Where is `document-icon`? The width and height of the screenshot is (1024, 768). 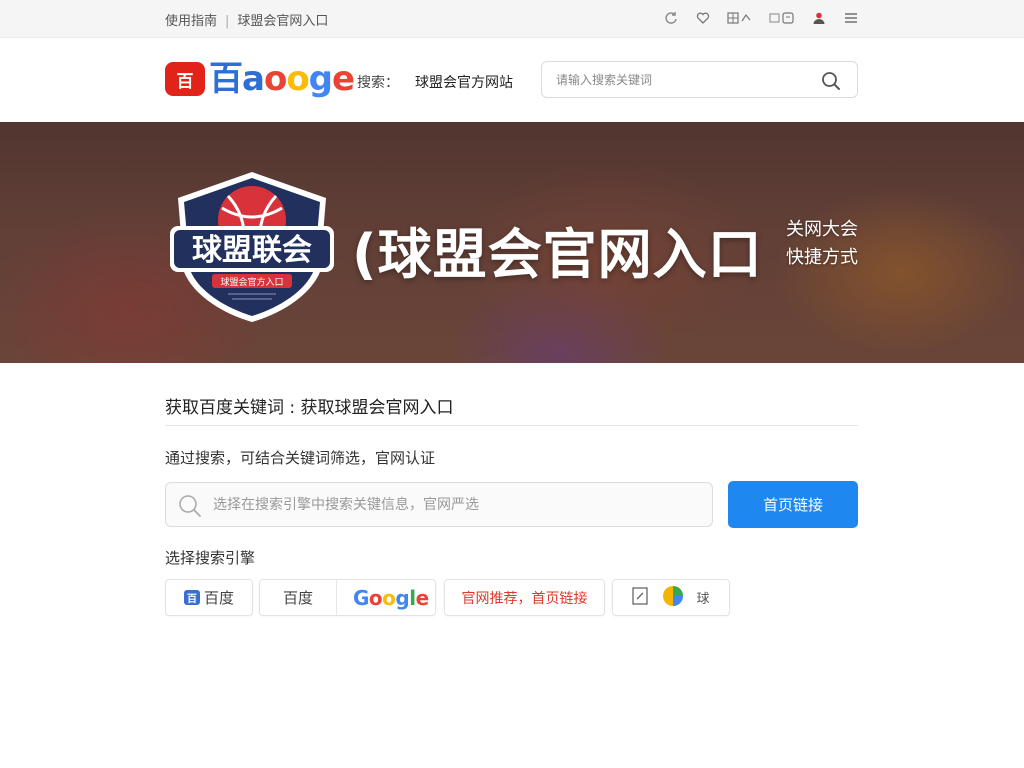
document-icon is located at coordinates (640, 597).